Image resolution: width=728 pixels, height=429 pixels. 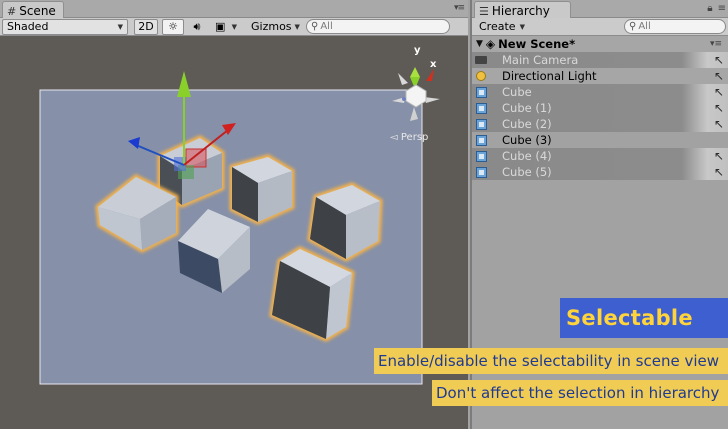 I want to click on hierarchy-item-cube-1: Cube (1) ↖, so click(x=600, y=108).